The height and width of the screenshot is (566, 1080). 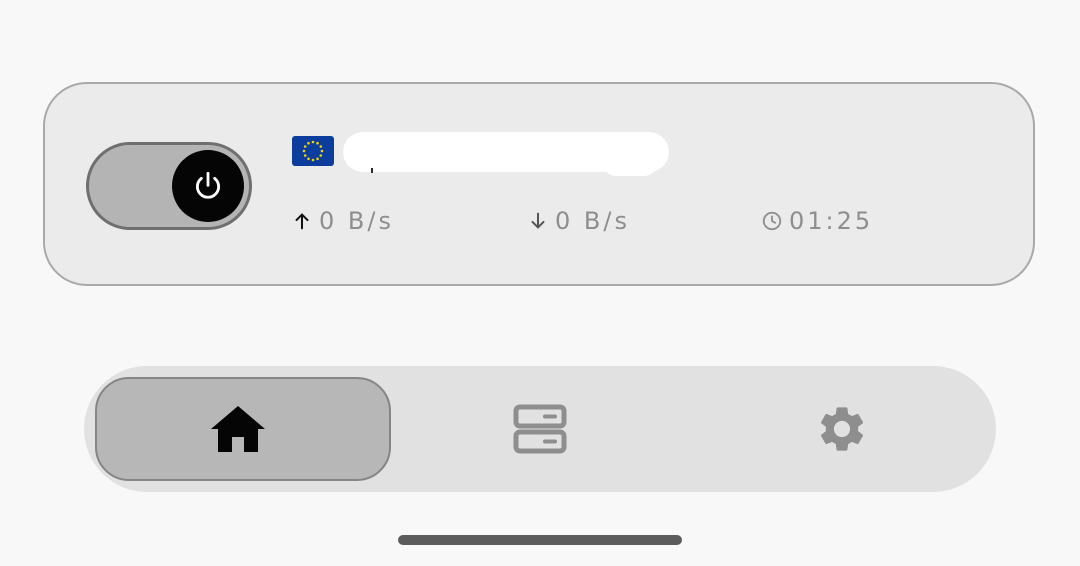 I want to click on power-icon, so click(x=208, y=185).